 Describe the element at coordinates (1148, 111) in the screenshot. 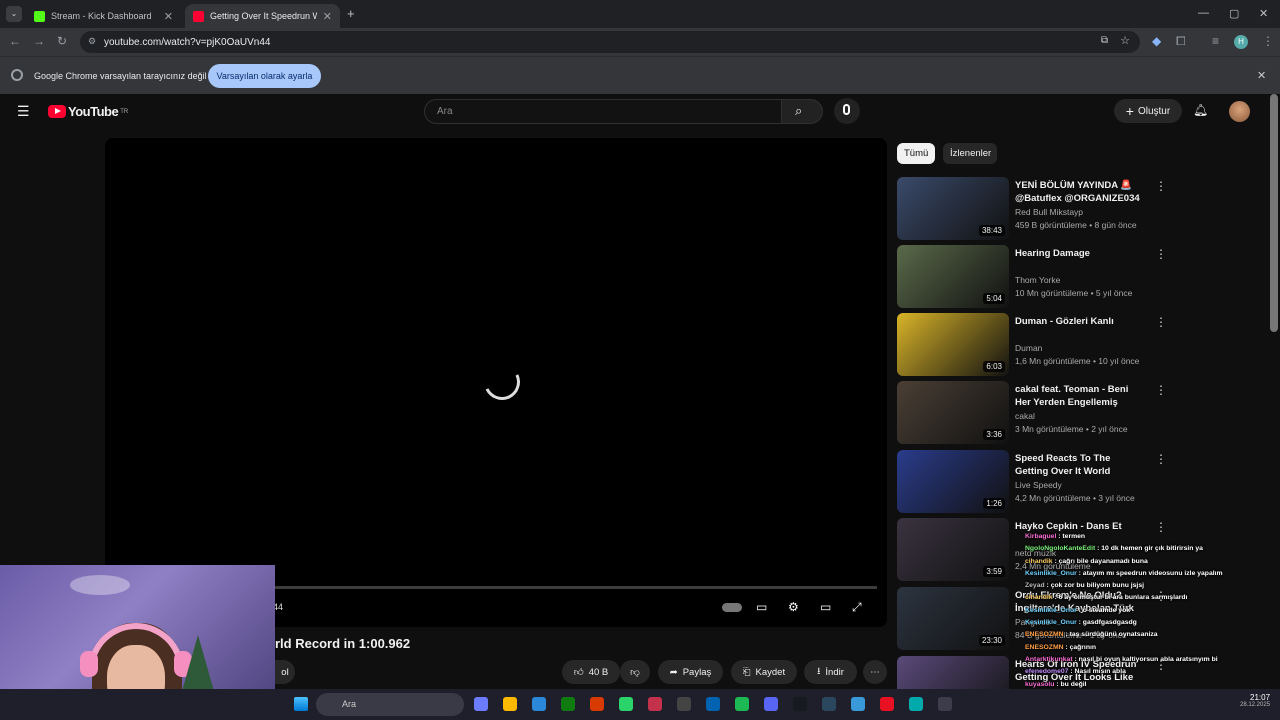

I see `create-button: + Oluştur` at that location.